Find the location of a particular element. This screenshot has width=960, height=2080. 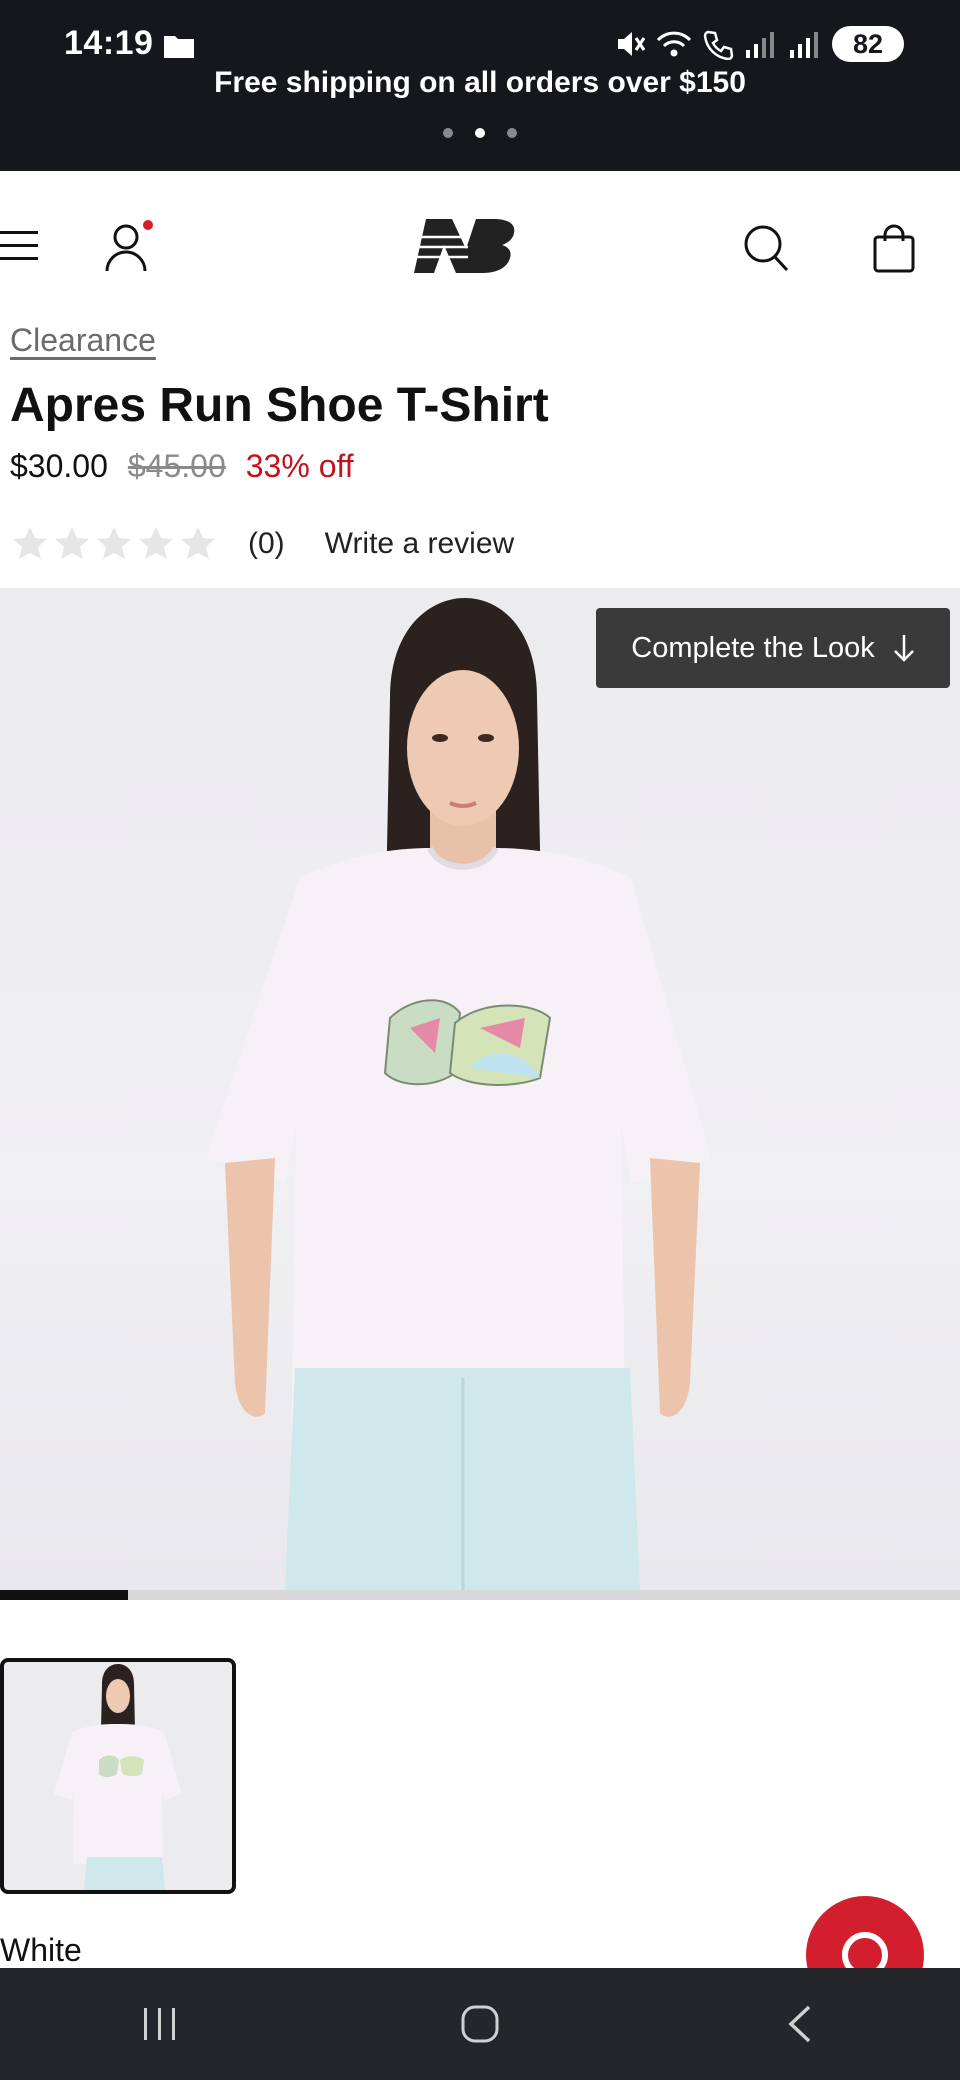

status-icons: 82 is located at coordinates (759, 44).